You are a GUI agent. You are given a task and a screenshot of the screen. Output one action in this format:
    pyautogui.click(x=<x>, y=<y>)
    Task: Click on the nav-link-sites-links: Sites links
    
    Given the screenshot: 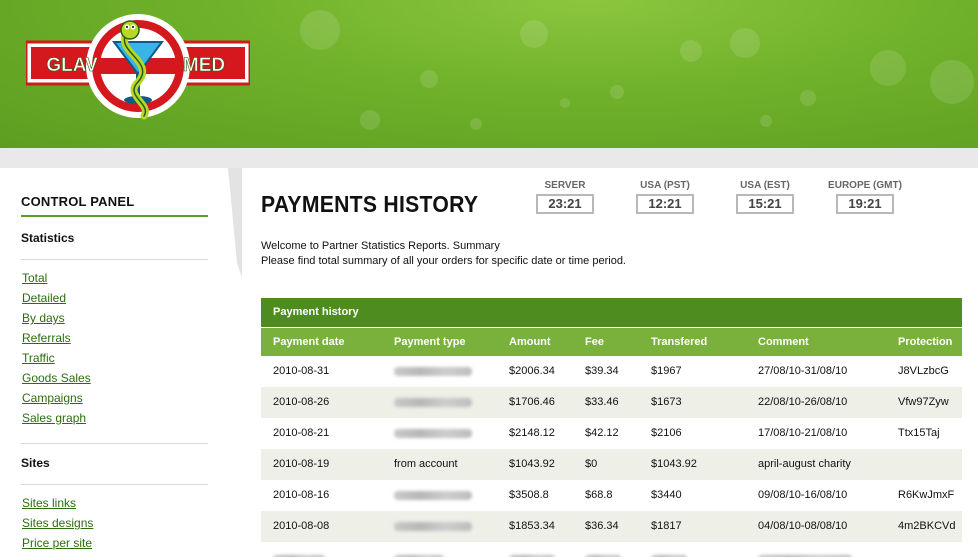 What is the action you would take?
    pyautogui.click(x=49, y=503)
    